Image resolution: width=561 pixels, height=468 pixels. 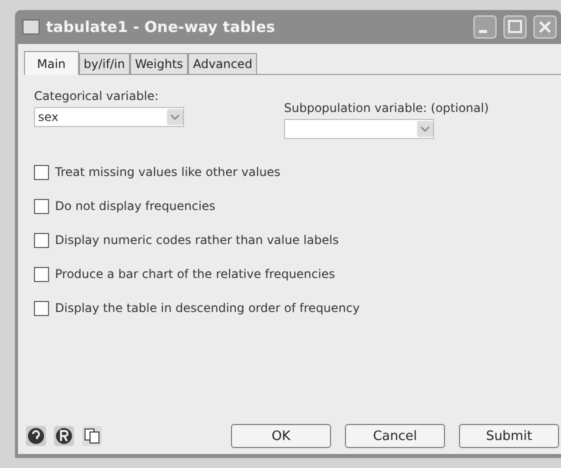 I want to click on dialog-button: OK, so click(x=281, y=436).